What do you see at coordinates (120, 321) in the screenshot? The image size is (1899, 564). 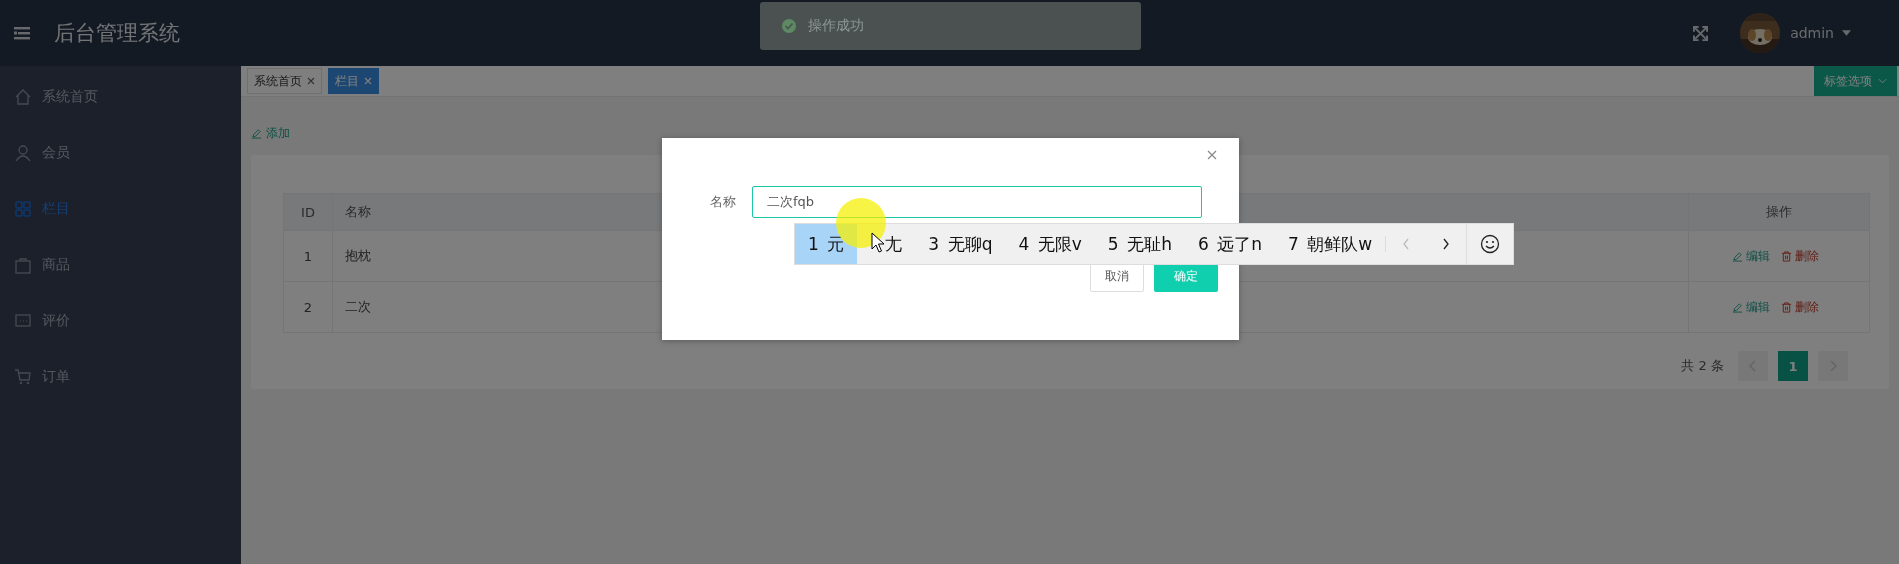 I see `sidebar-item: 评价` at bounding box center [120, 321].